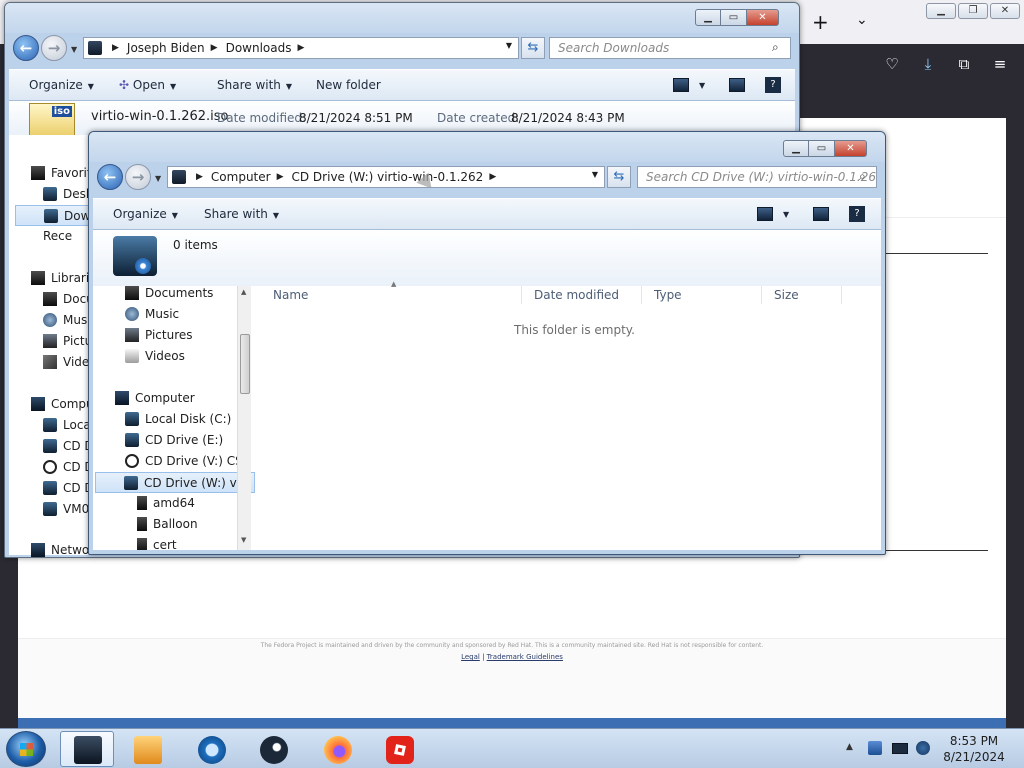 The height and width of the screenshot is (768, 1024). Describe the element at coordinates (875, 748) in the screenshot. I see `network-tray-icon` at that location.